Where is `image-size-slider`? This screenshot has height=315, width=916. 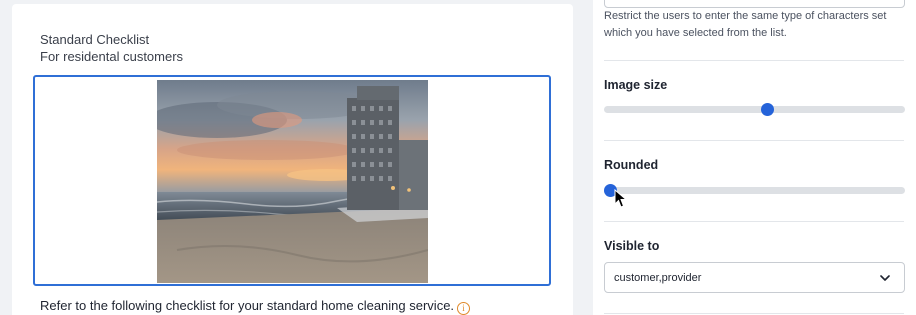
image-size-slider is located at coordinates (754, 109).